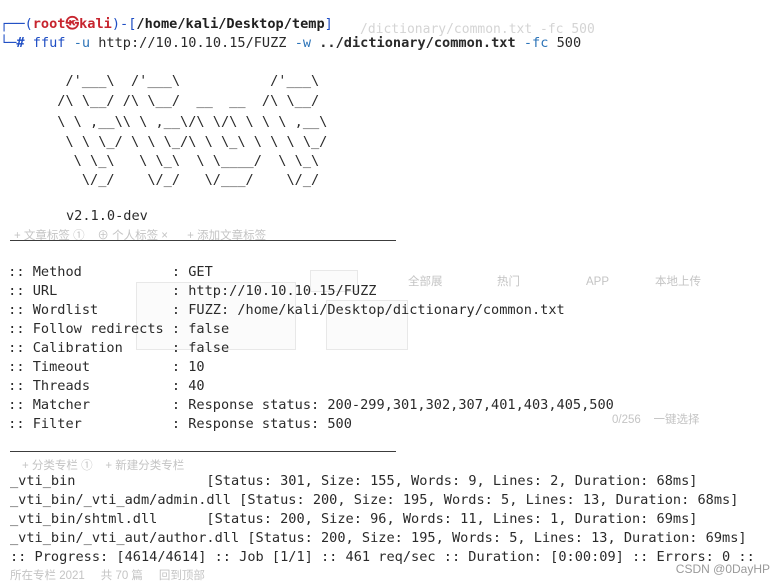 The image size is (780, 583). What do you see at coordinates (108, 481) in the screenshot?
I see `result-path: _vti_bin` at bounding box center [108, 481].